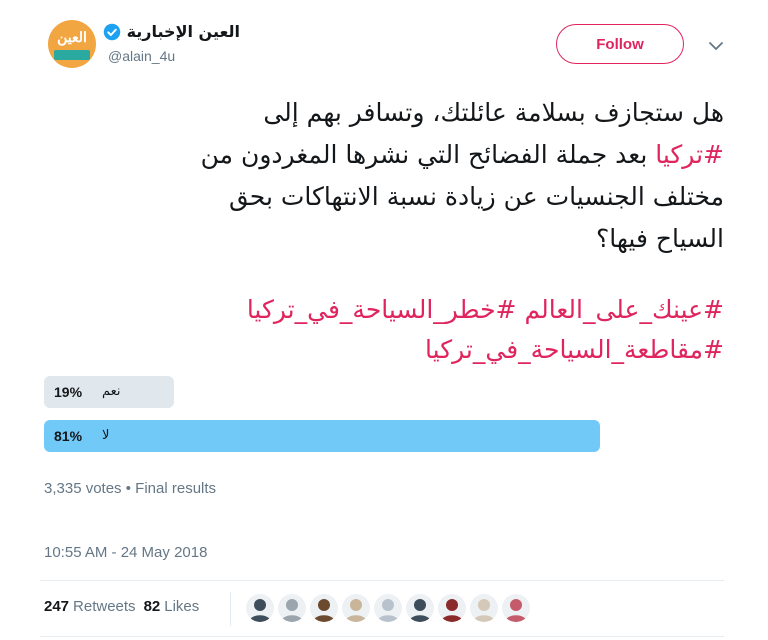  Describe the element at coordinates (182, 606) in the screenshot. I see `likes-label: Likes` at that location.